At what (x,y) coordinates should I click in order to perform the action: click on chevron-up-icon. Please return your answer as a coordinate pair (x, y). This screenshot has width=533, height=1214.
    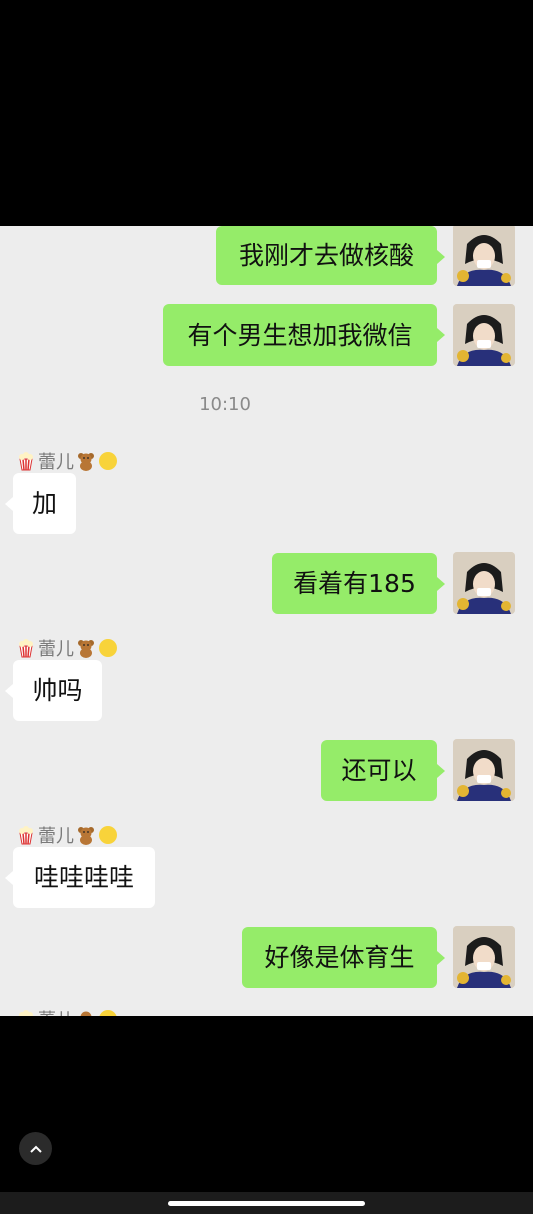
    Looking at the image, I should click on (35, 1149).